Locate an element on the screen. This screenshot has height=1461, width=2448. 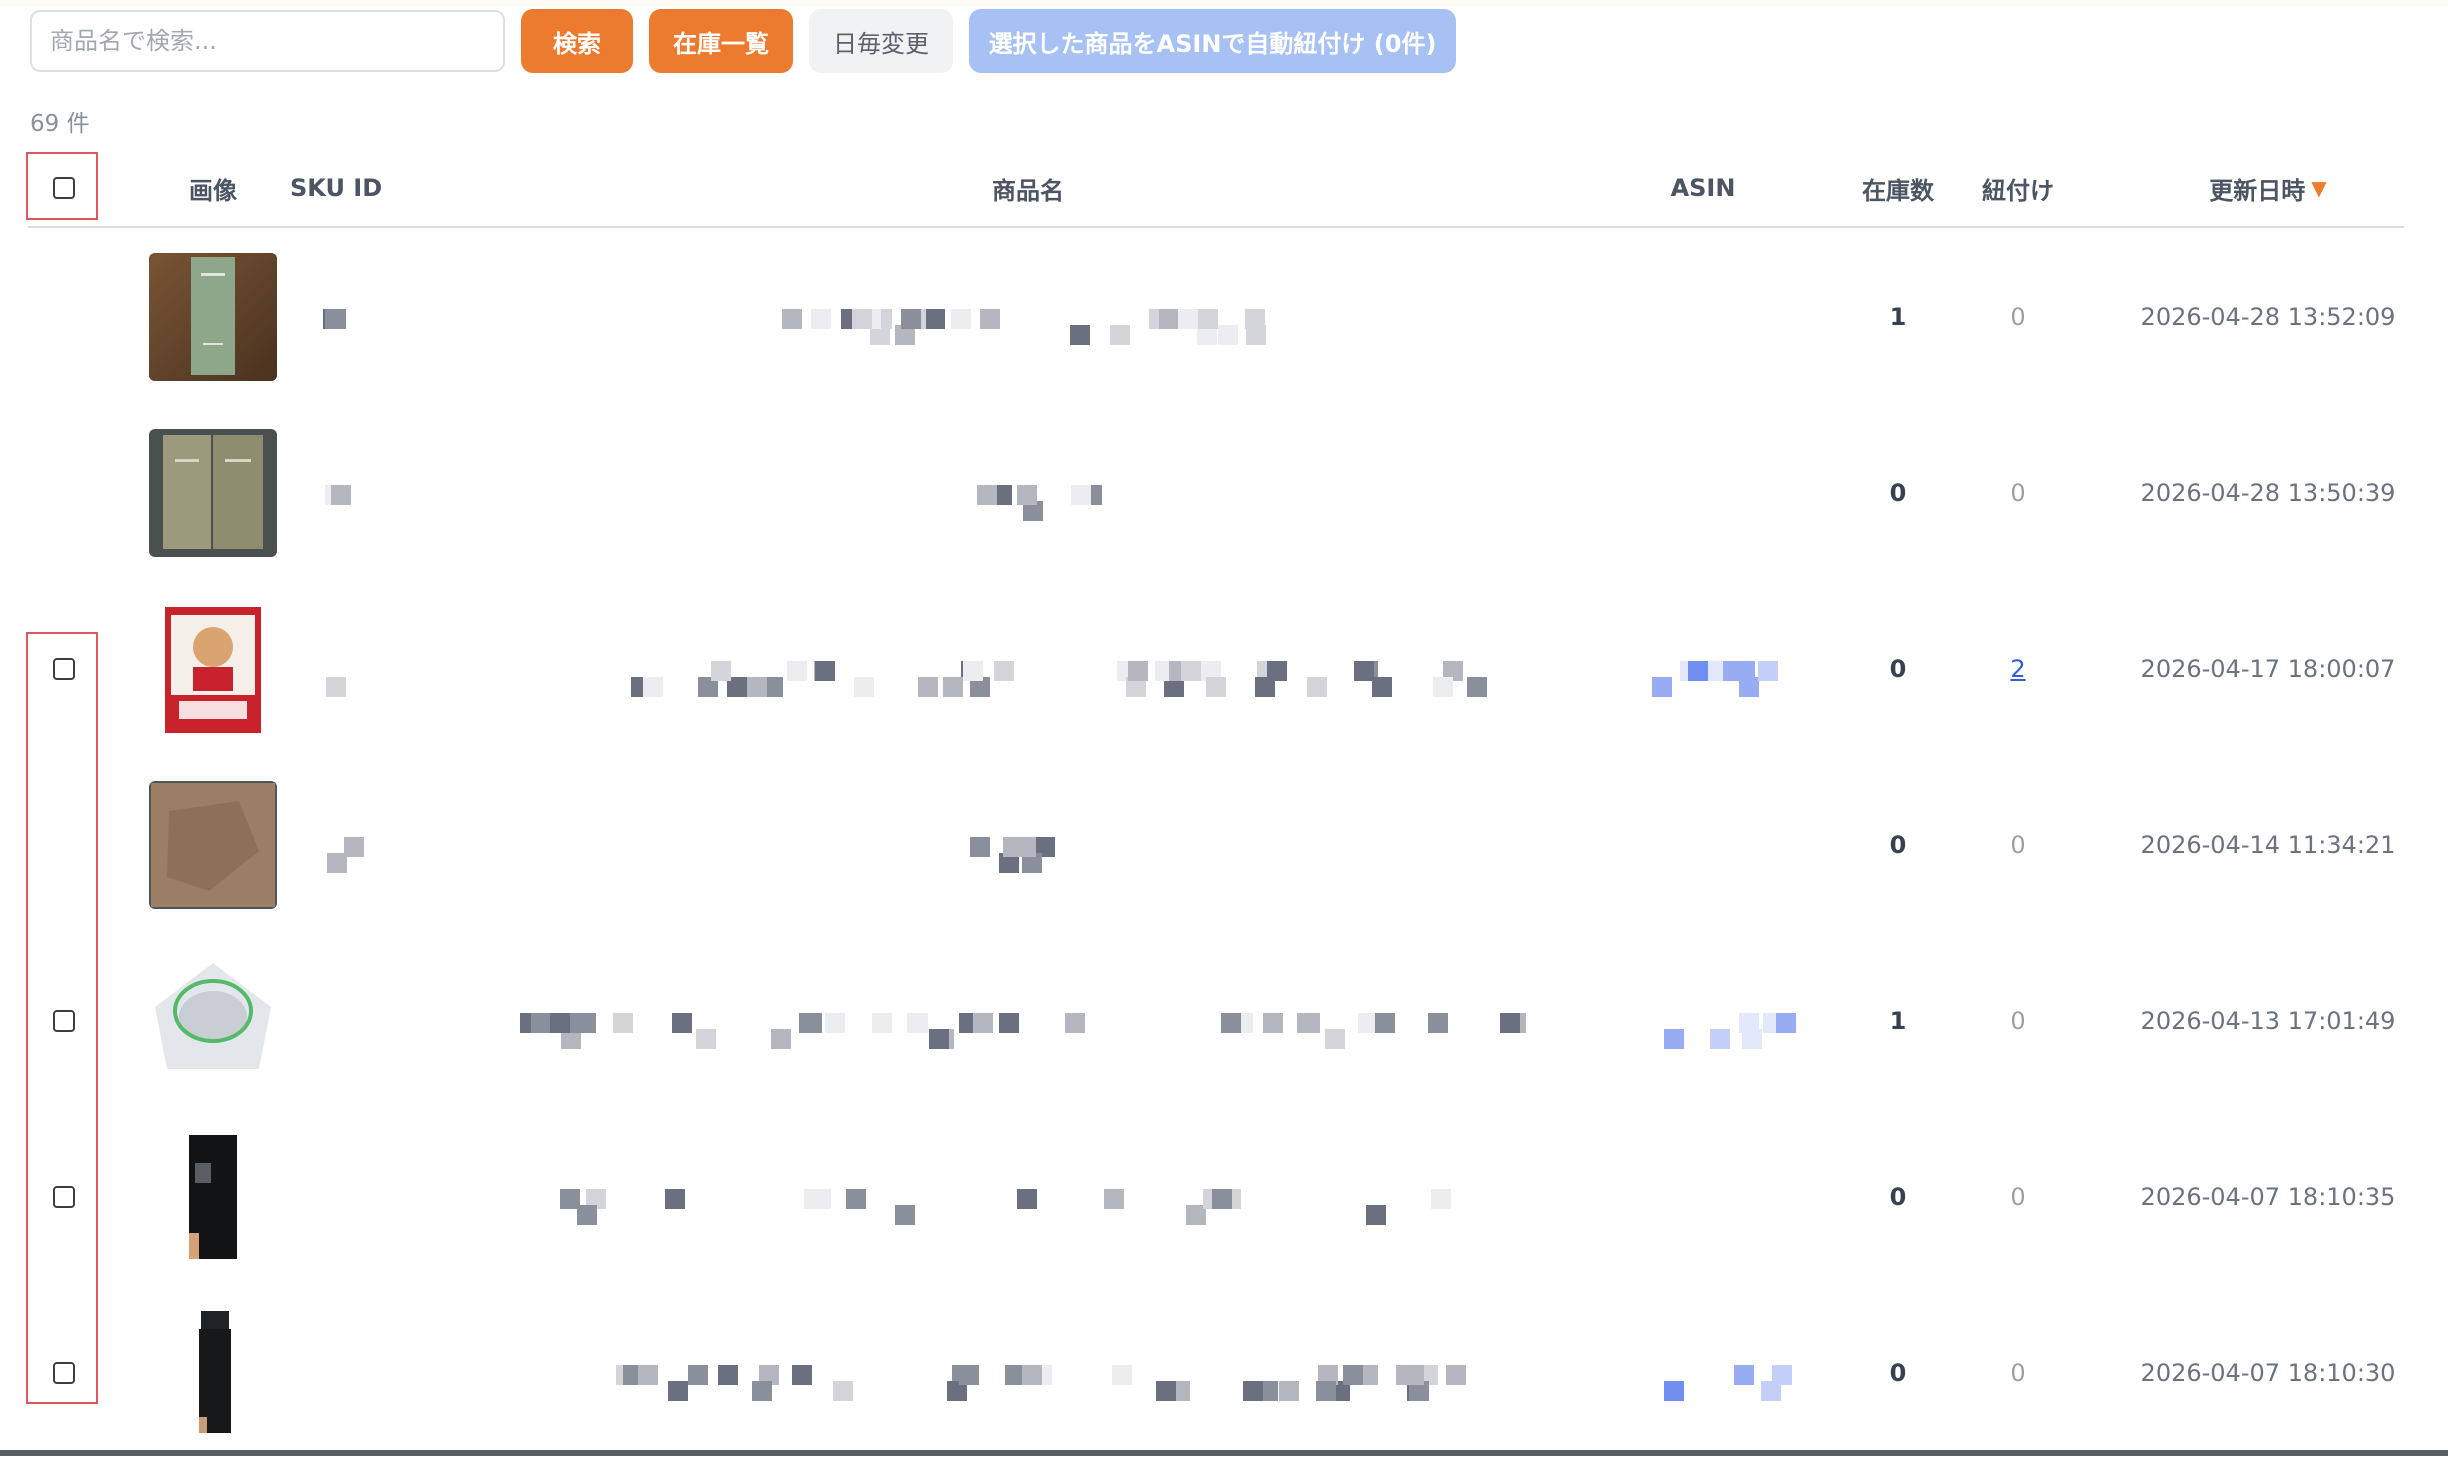
linked-count-link: 2 is located at coordinates (2017, 669).